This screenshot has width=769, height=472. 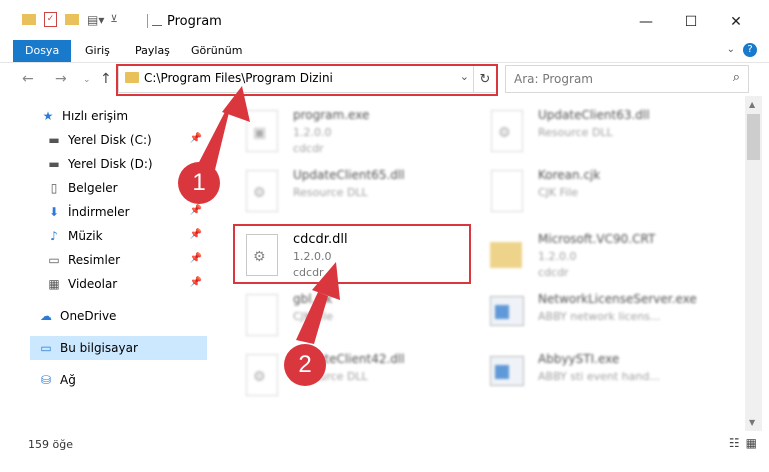 I want to click on file-tile: ⚙ UpdateClient42.dll Resource DLL, so click(x=353, y=374).